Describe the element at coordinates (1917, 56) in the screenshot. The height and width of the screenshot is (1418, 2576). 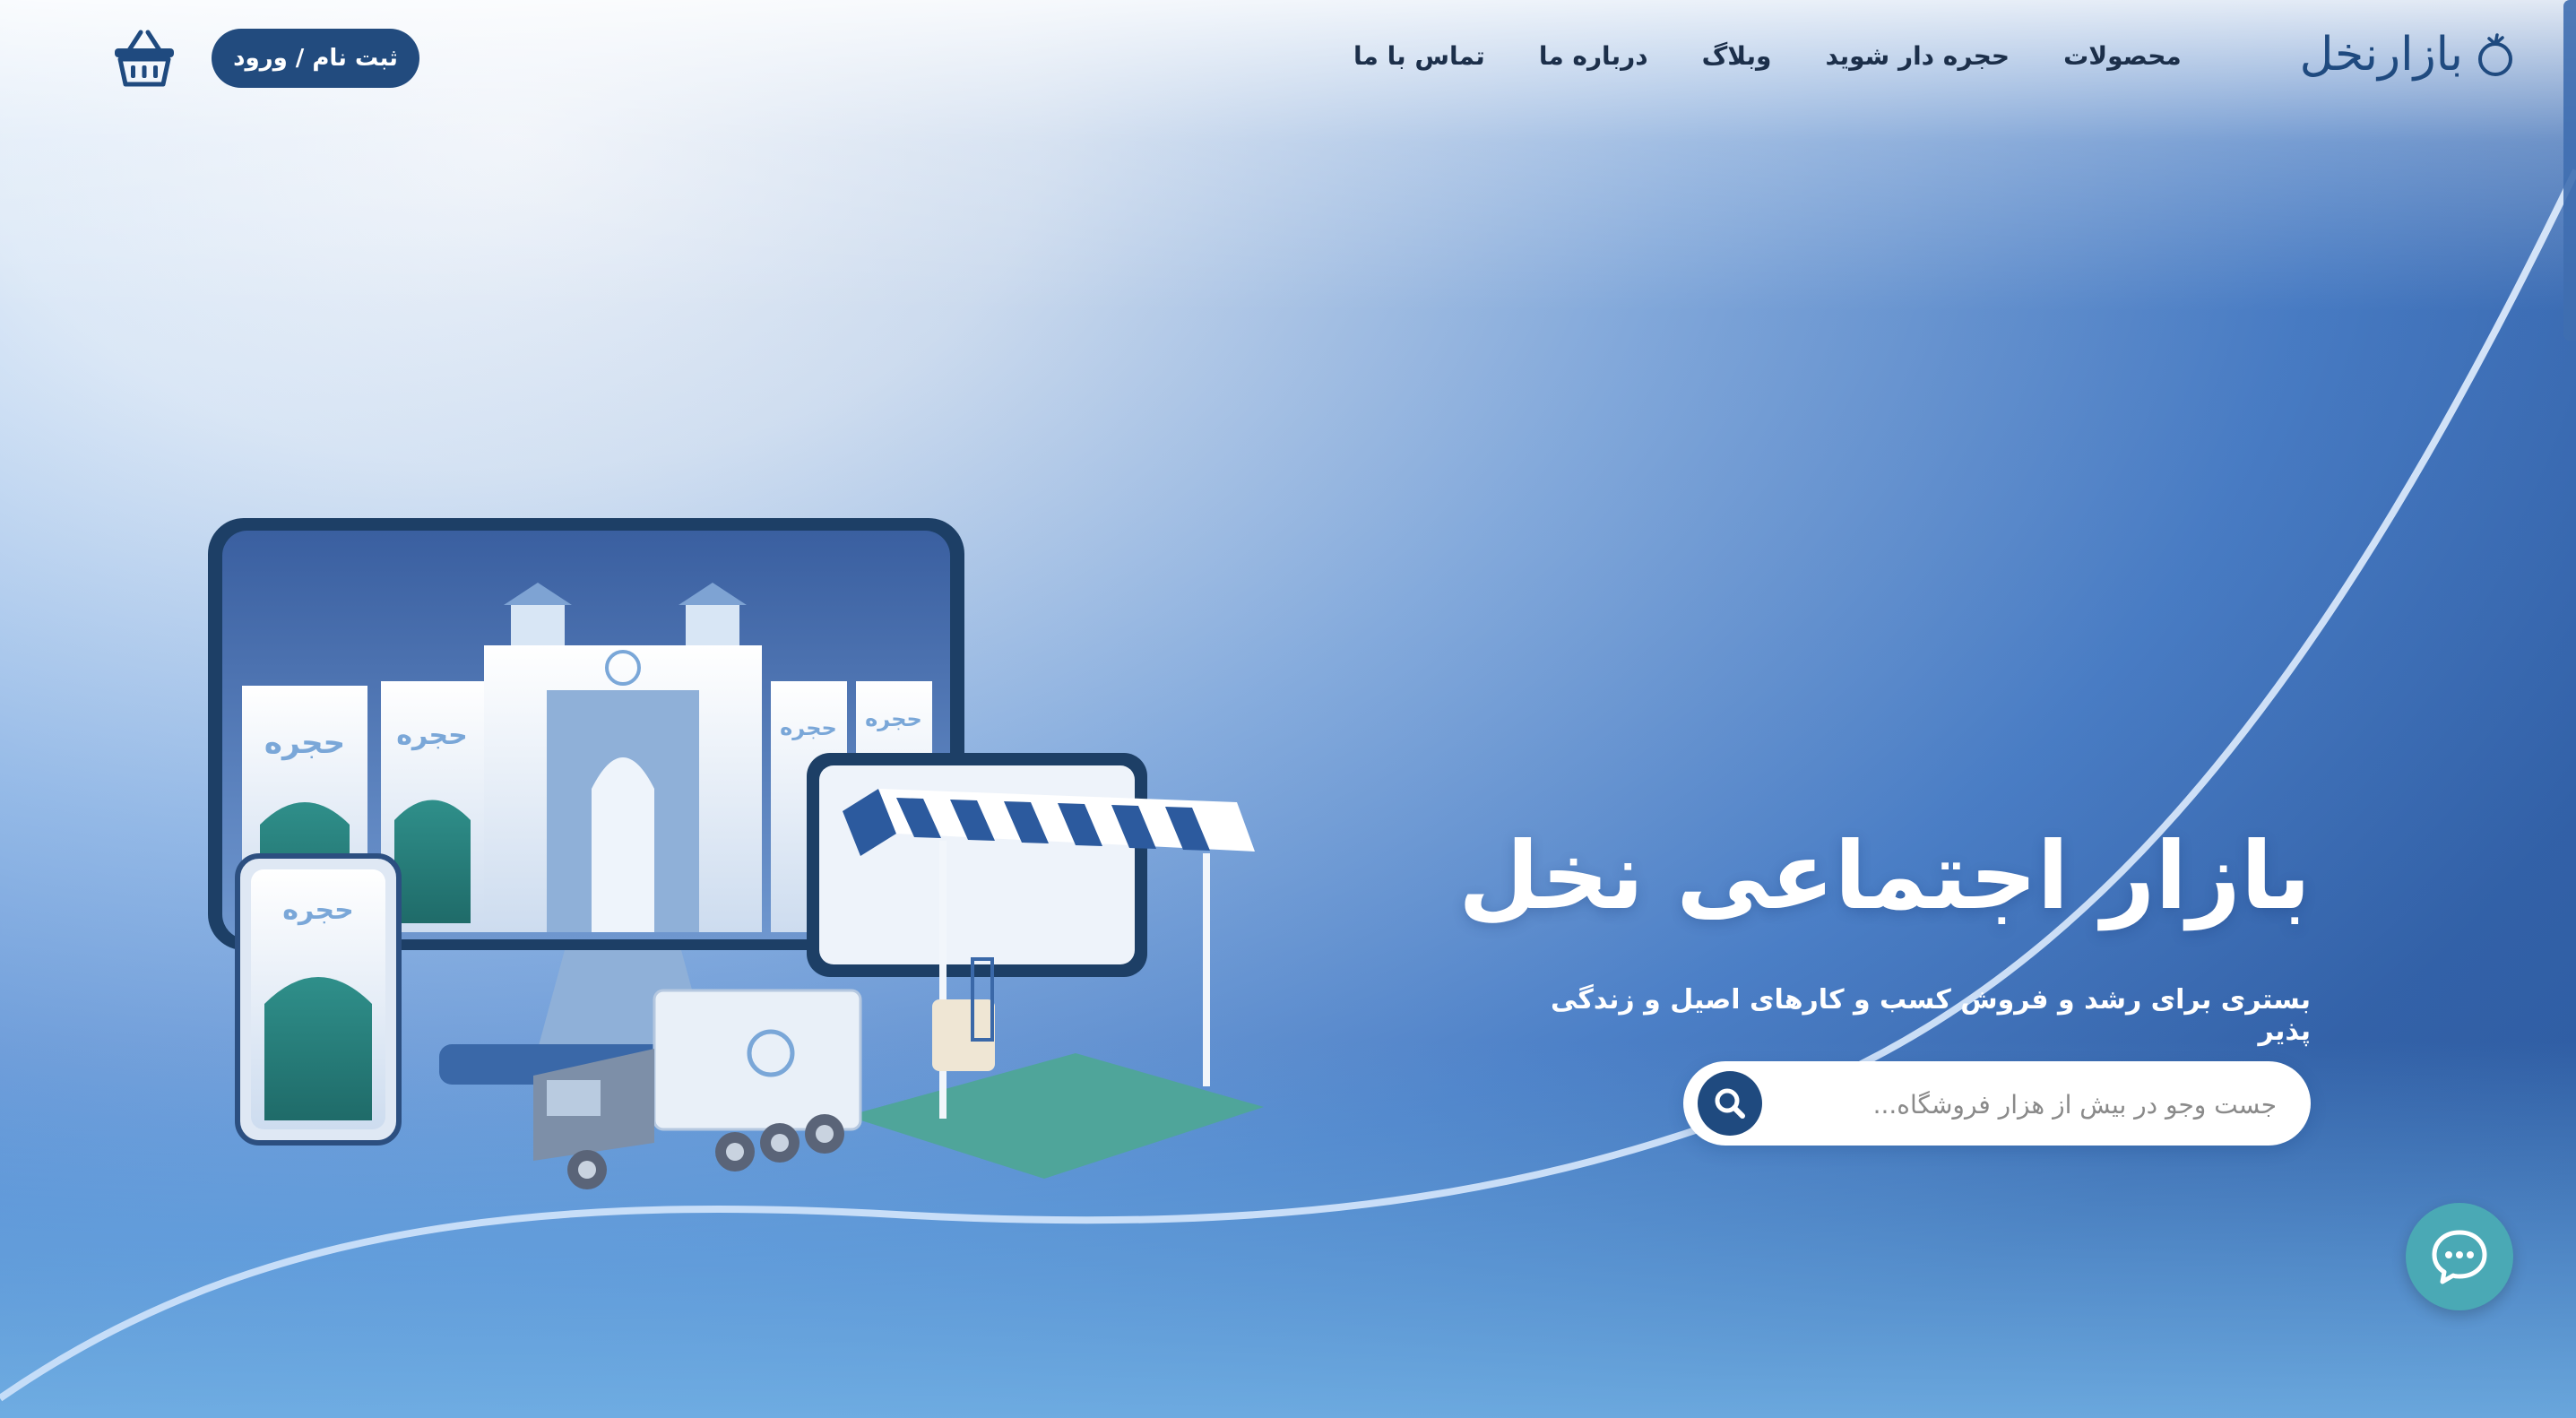
I see `nav-item-become-seller: حجره دار شوید` at that location.